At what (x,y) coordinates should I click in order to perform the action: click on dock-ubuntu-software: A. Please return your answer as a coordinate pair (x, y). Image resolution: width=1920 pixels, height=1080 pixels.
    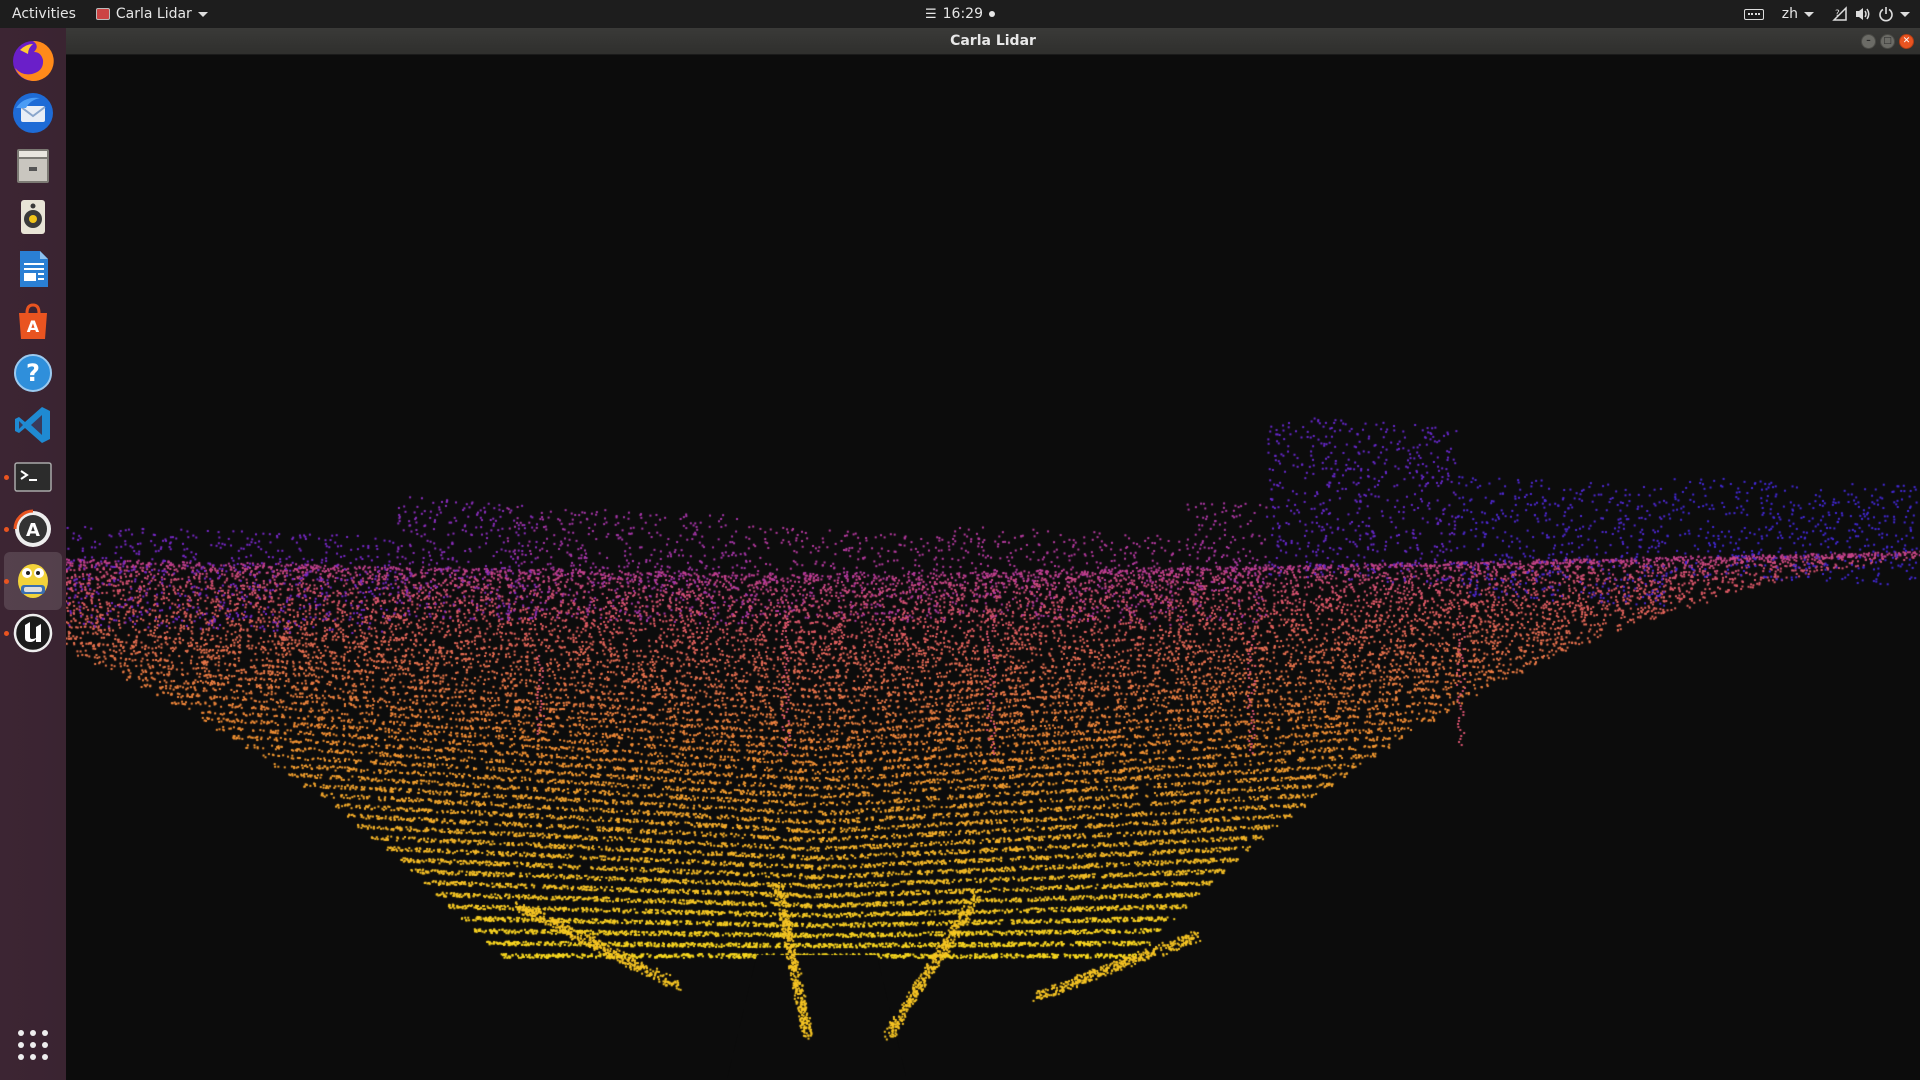
    Looking at the image, I should click on (33, 321).